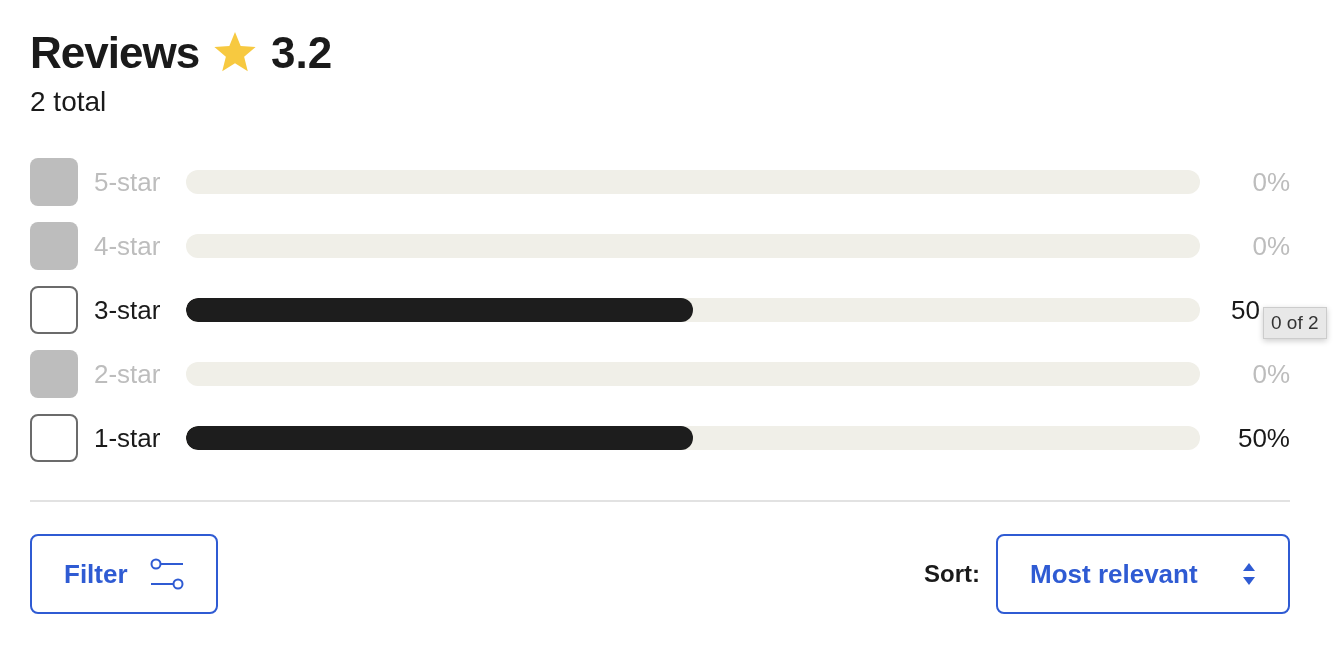 This screenshot has width=1334, height=672. I want to click on star-label: 3-star, so click(128, 310).